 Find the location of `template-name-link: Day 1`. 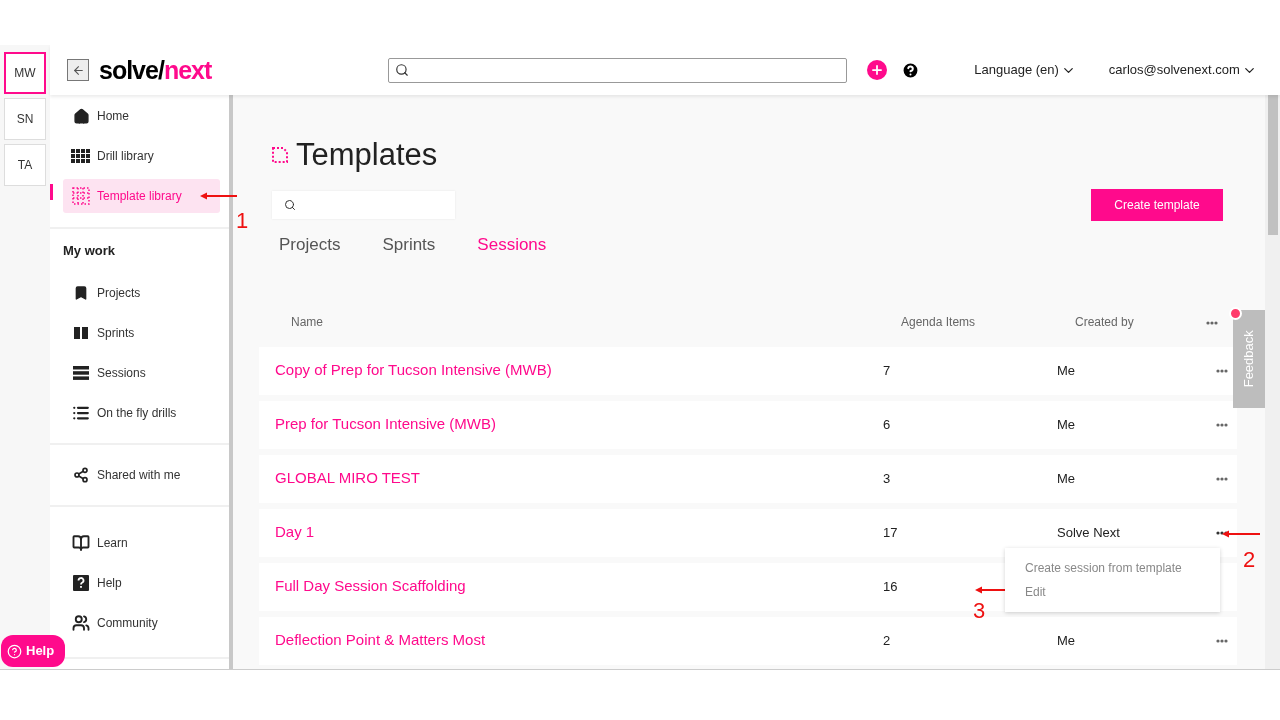

template-name-link: Day 1 is located at coordinates (295, 532).